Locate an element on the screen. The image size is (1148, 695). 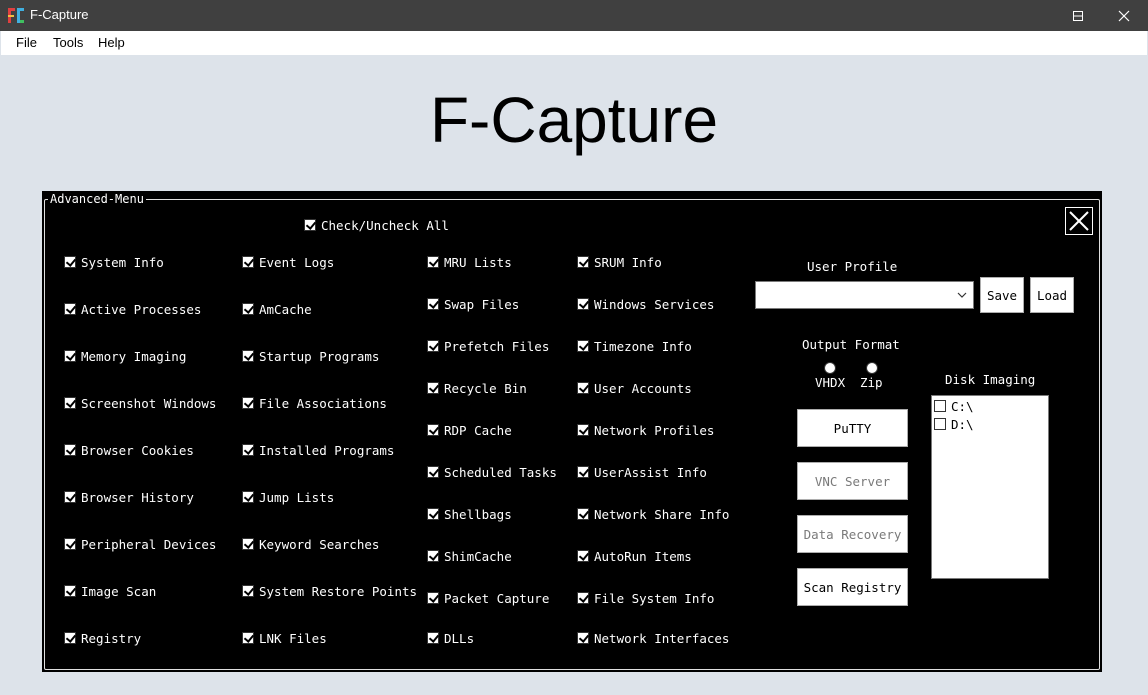
checkbox-label: MRU Lists is located at coordinates (478, 262).